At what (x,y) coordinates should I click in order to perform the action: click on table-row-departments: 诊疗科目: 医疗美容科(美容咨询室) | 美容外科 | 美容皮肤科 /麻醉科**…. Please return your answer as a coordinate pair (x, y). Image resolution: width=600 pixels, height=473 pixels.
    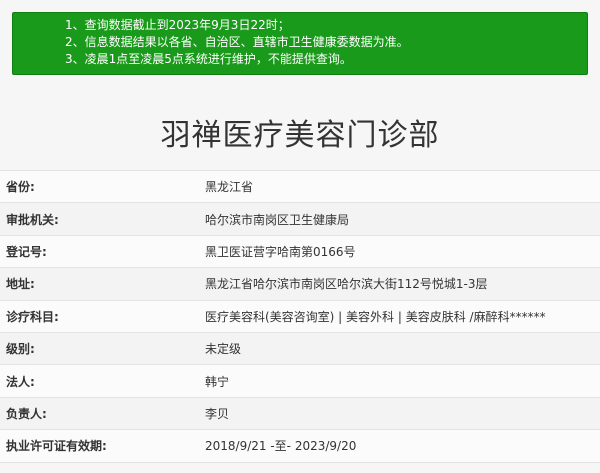
    Looking at the image, I should click on (300, 316).